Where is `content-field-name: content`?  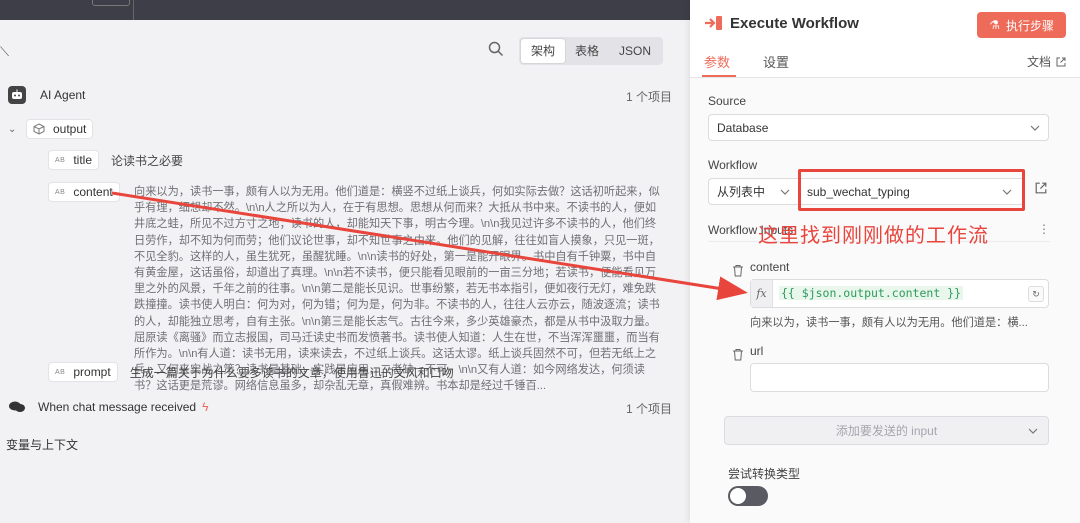 content-field-name: content is located at coordinates (93, 192).